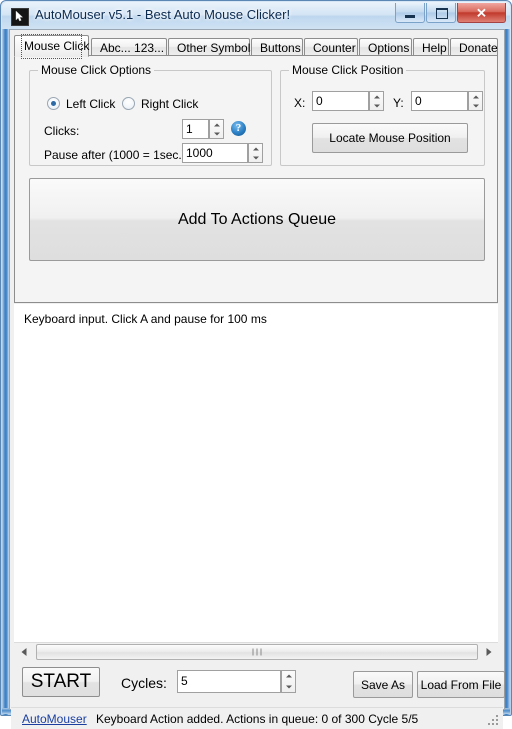  What do you see at coordinates (238, 128) in the screenshot?
I see `help-icon: ?` at bounding box center [238, 128].